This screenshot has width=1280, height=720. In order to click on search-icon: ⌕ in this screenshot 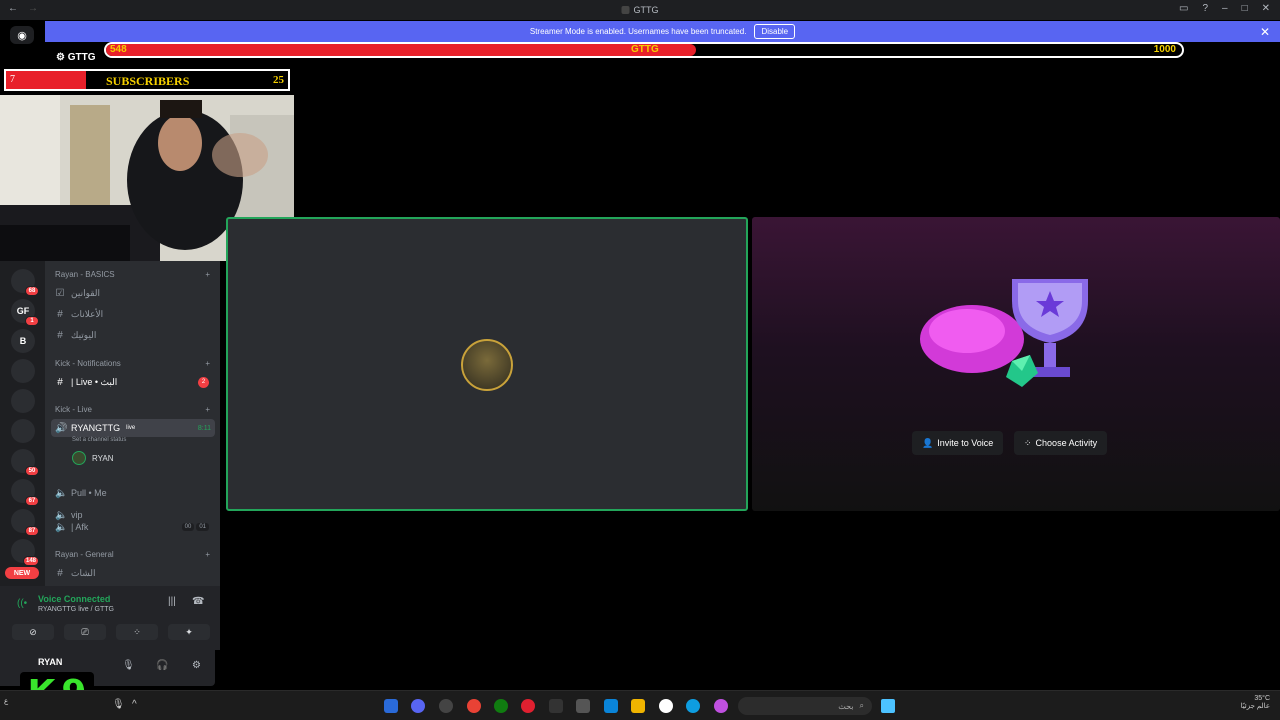, I will do `click(861, 705)`.